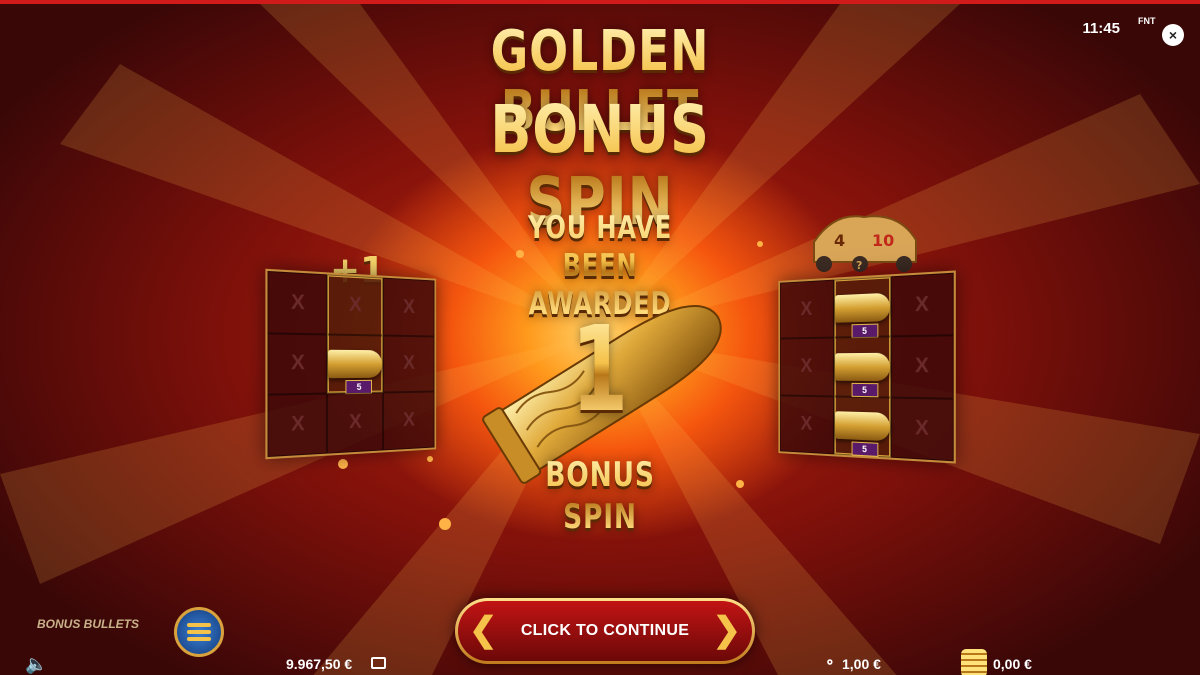 The width and height of the screenshot is (1200, 675). Describe the element at coordinates (1012, 664) in the screenshot. I see `win-value: 0,00 €` at that location.